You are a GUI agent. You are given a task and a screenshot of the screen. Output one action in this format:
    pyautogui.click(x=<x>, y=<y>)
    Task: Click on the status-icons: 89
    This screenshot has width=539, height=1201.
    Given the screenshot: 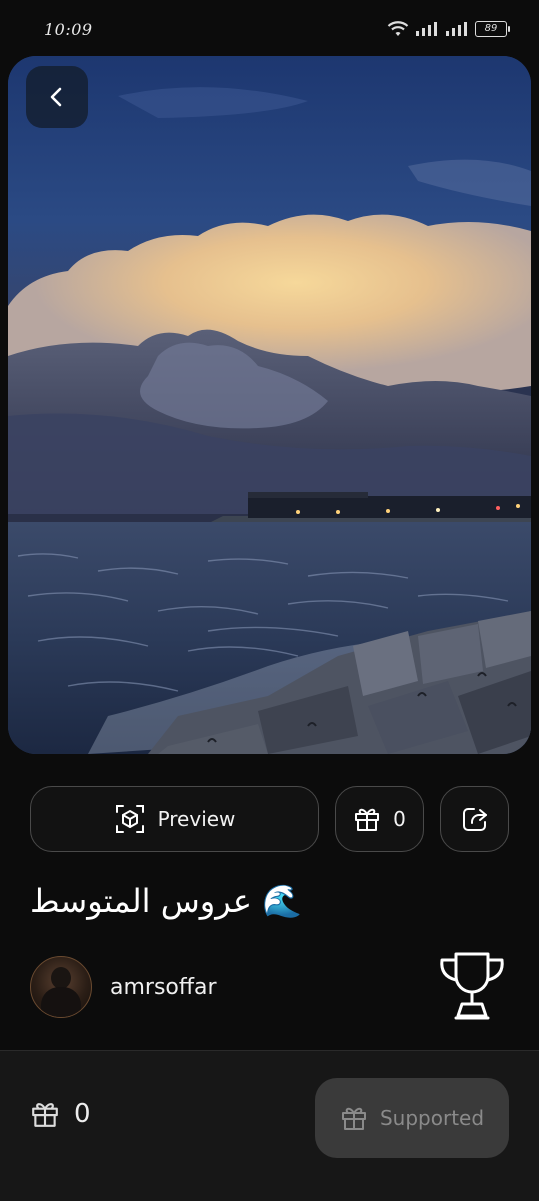 What is the action you would take?
    pyautogui.click(x=448, y=29)
    